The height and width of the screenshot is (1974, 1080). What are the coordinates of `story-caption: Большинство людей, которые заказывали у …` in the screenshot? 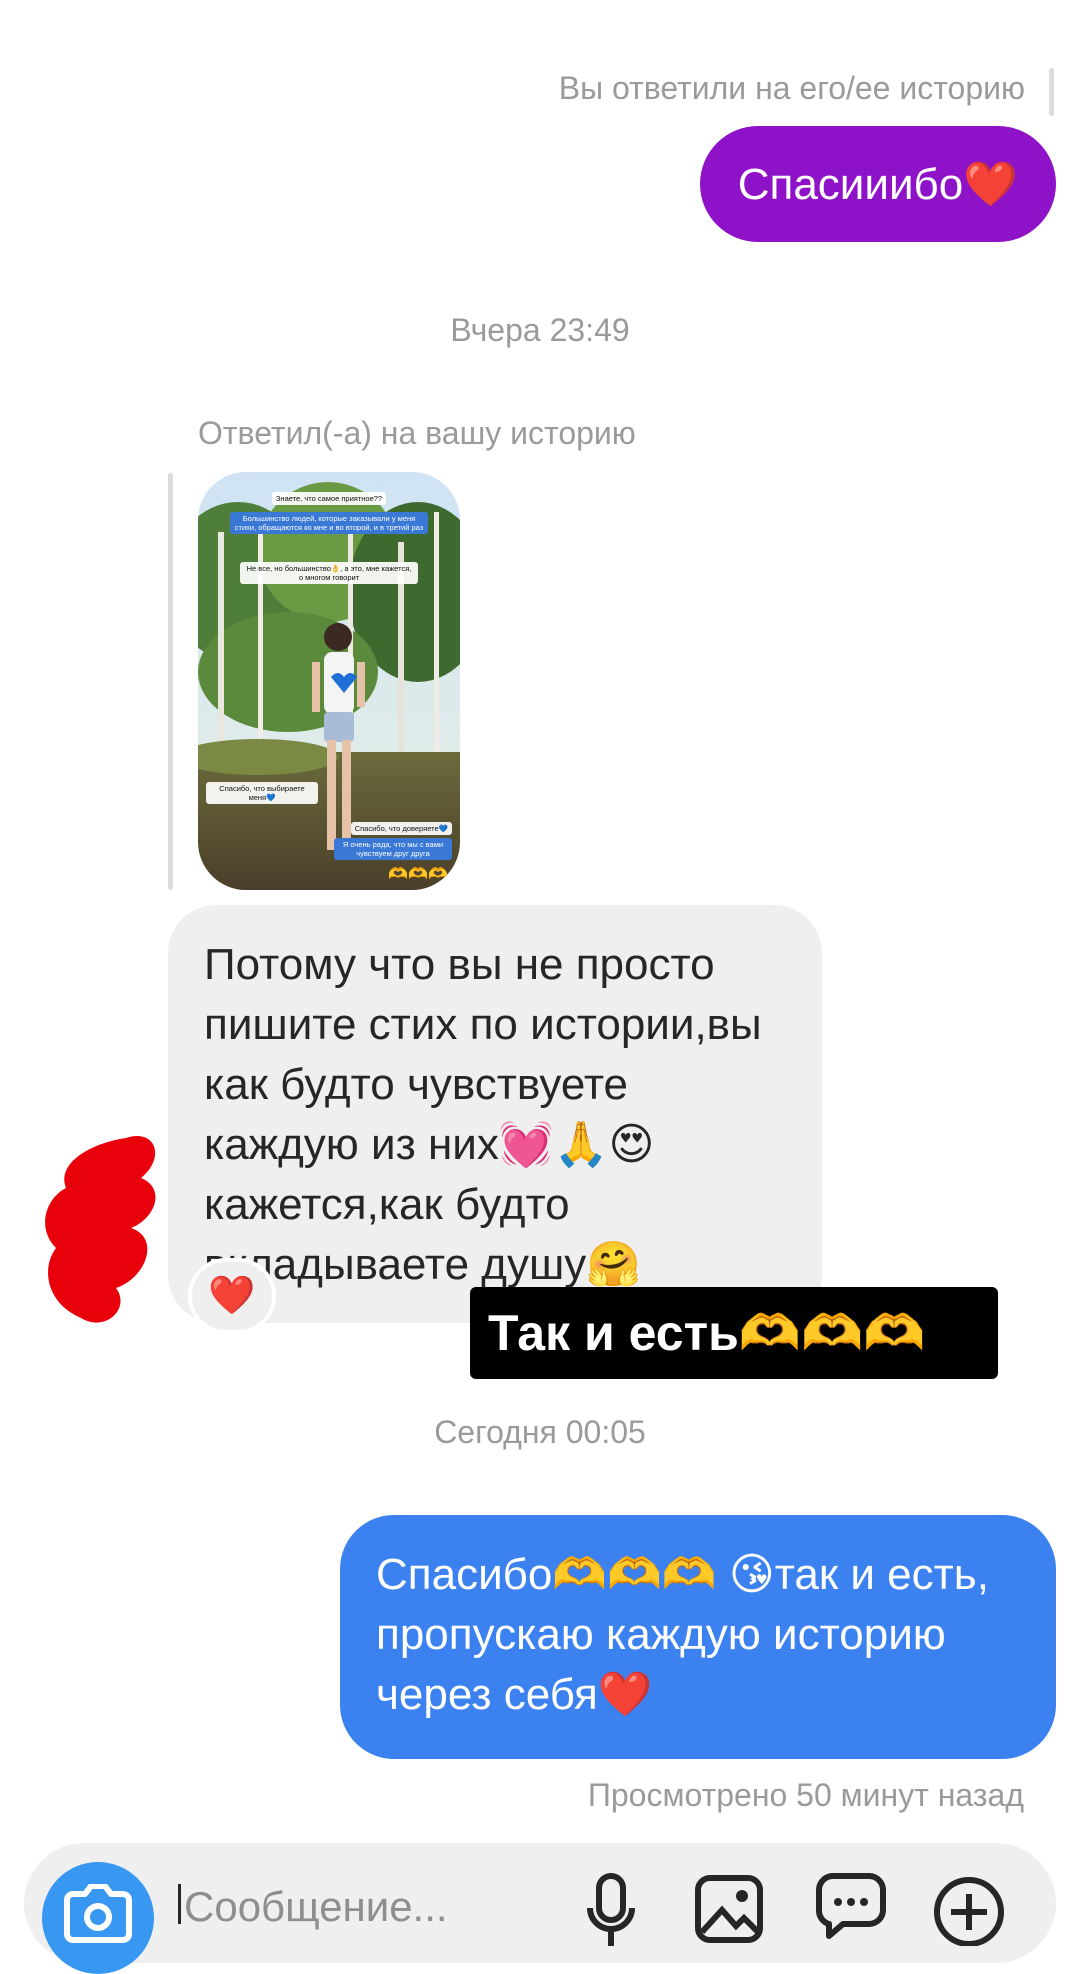 It's located at (329, 523).